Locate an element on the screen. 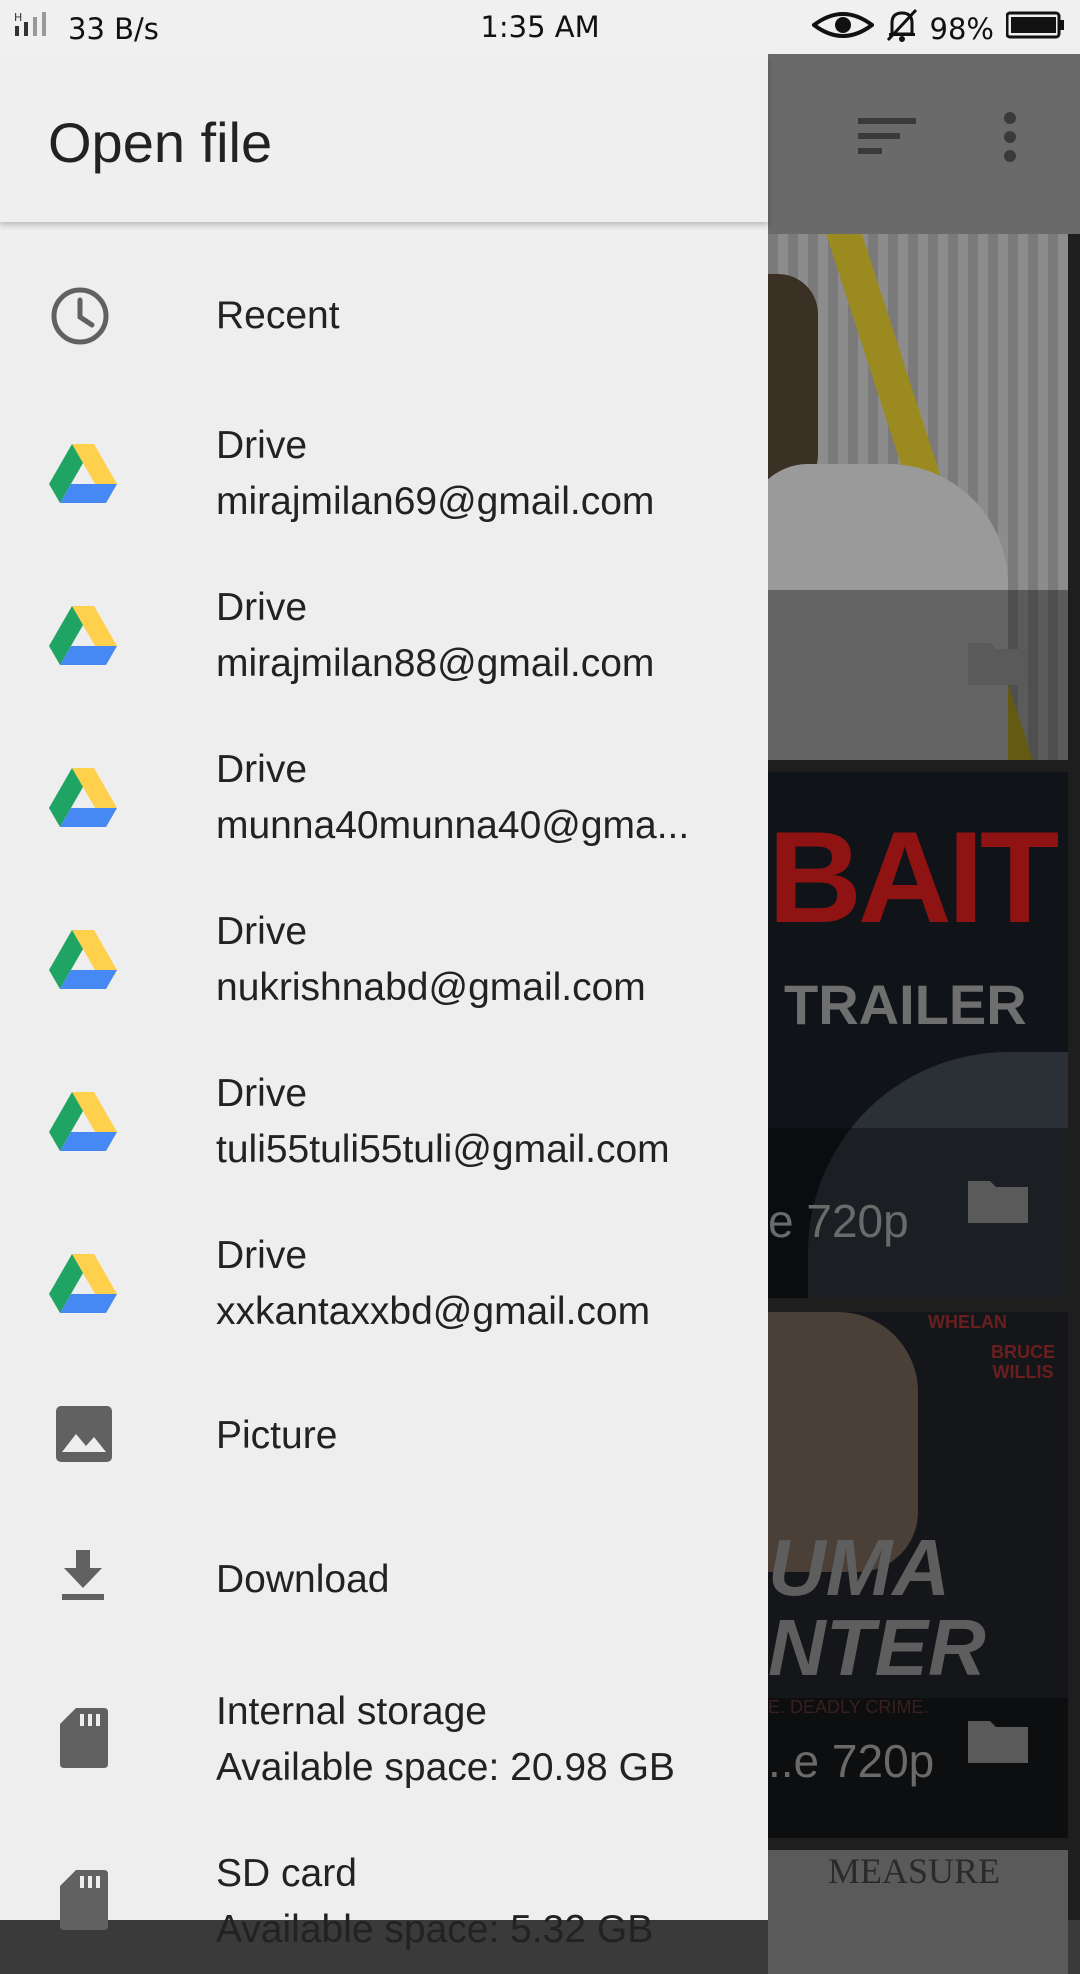  drawer-item-subtitle: nukrishnabd@gmail.com is located at coordinates (431, 987).